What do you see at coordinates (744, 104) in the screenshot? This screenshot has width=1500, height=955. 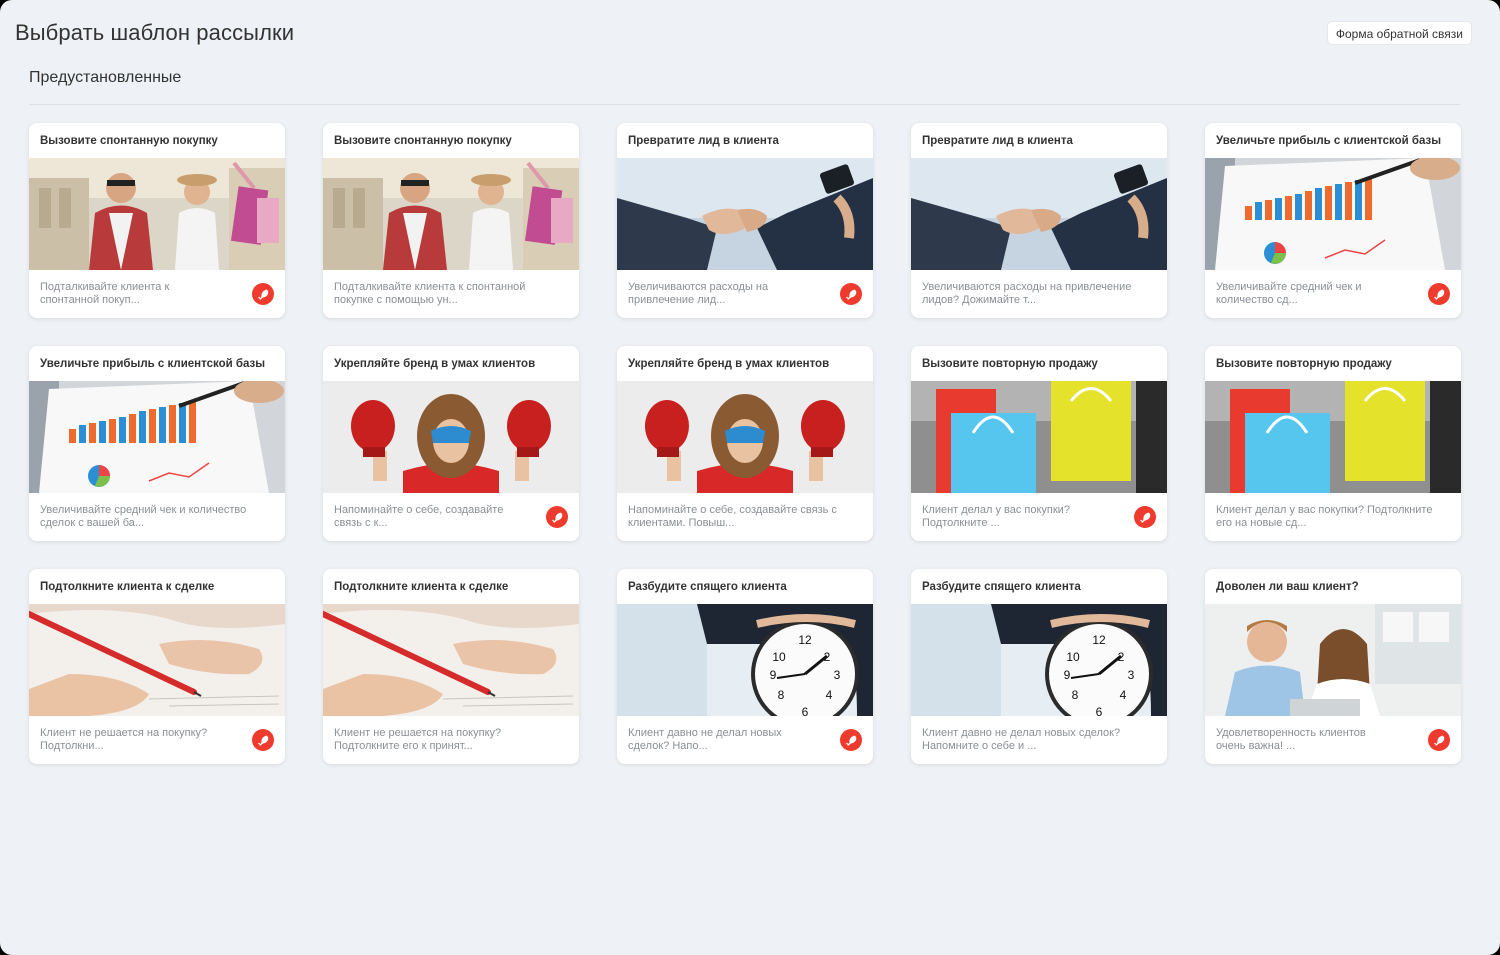 I see `section-divider` at bounding box center [744, 104].